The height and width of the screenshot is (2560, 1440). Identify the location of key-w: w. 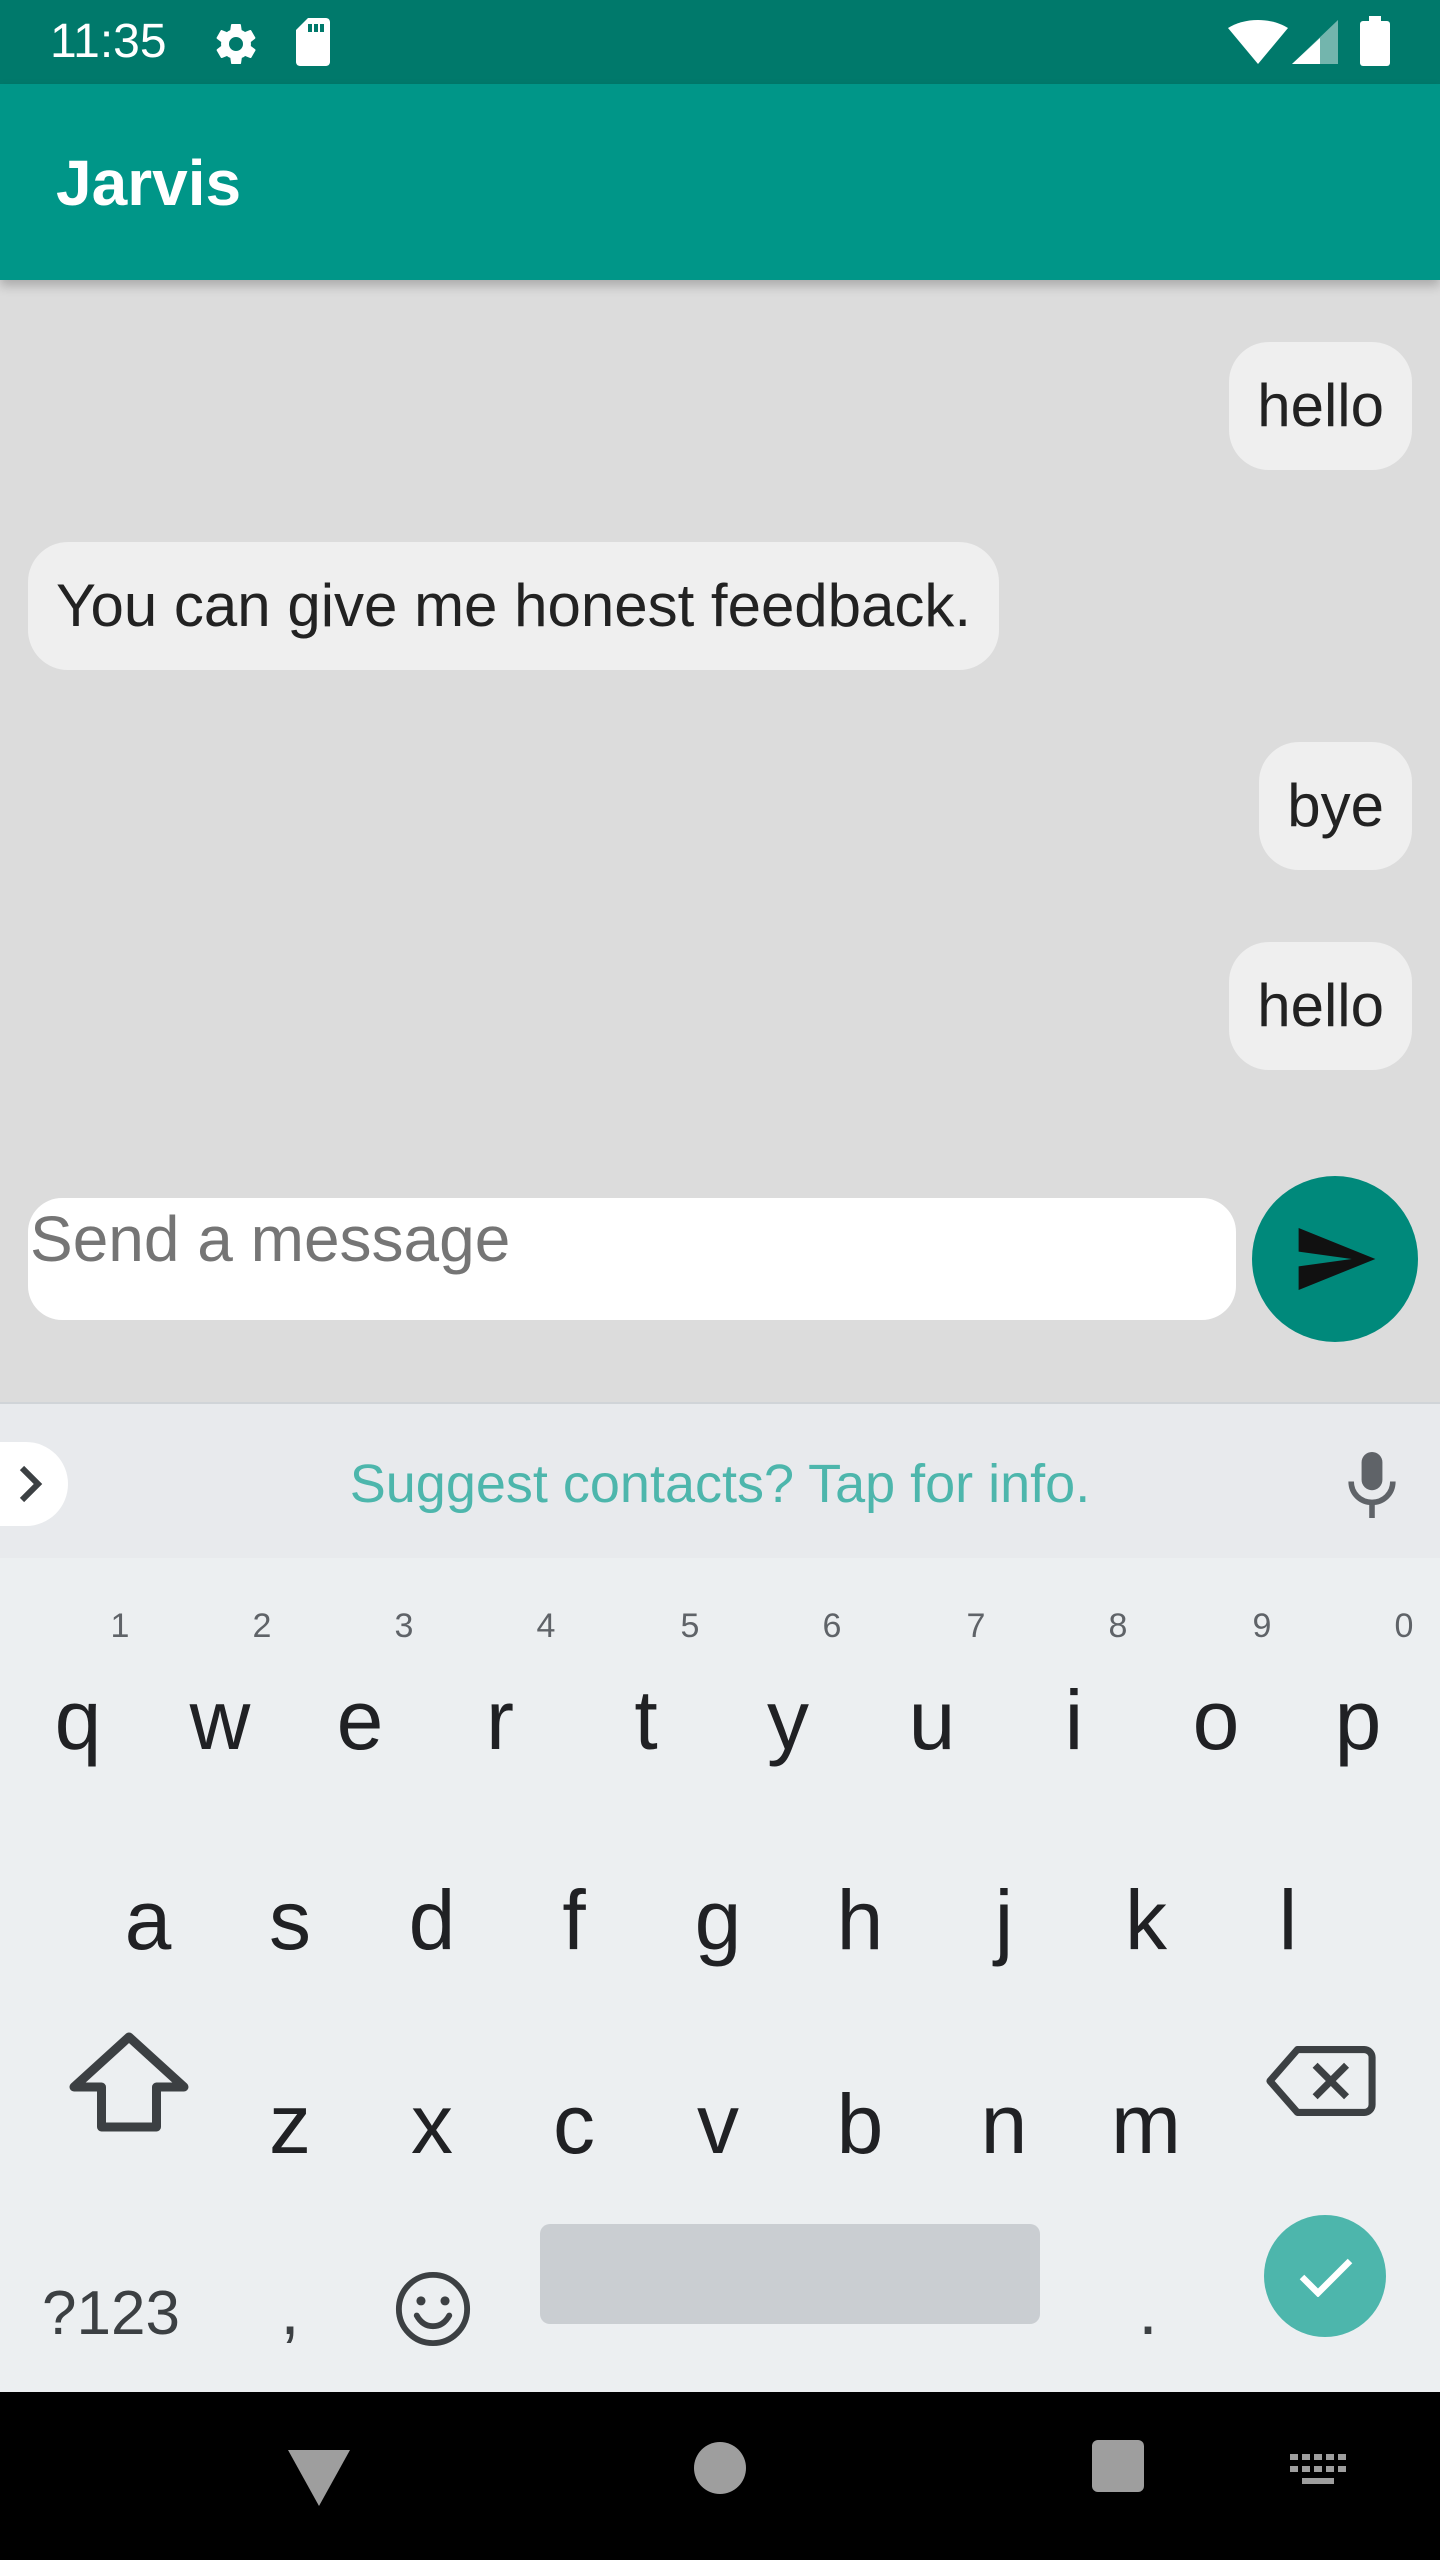
(220, 1720).